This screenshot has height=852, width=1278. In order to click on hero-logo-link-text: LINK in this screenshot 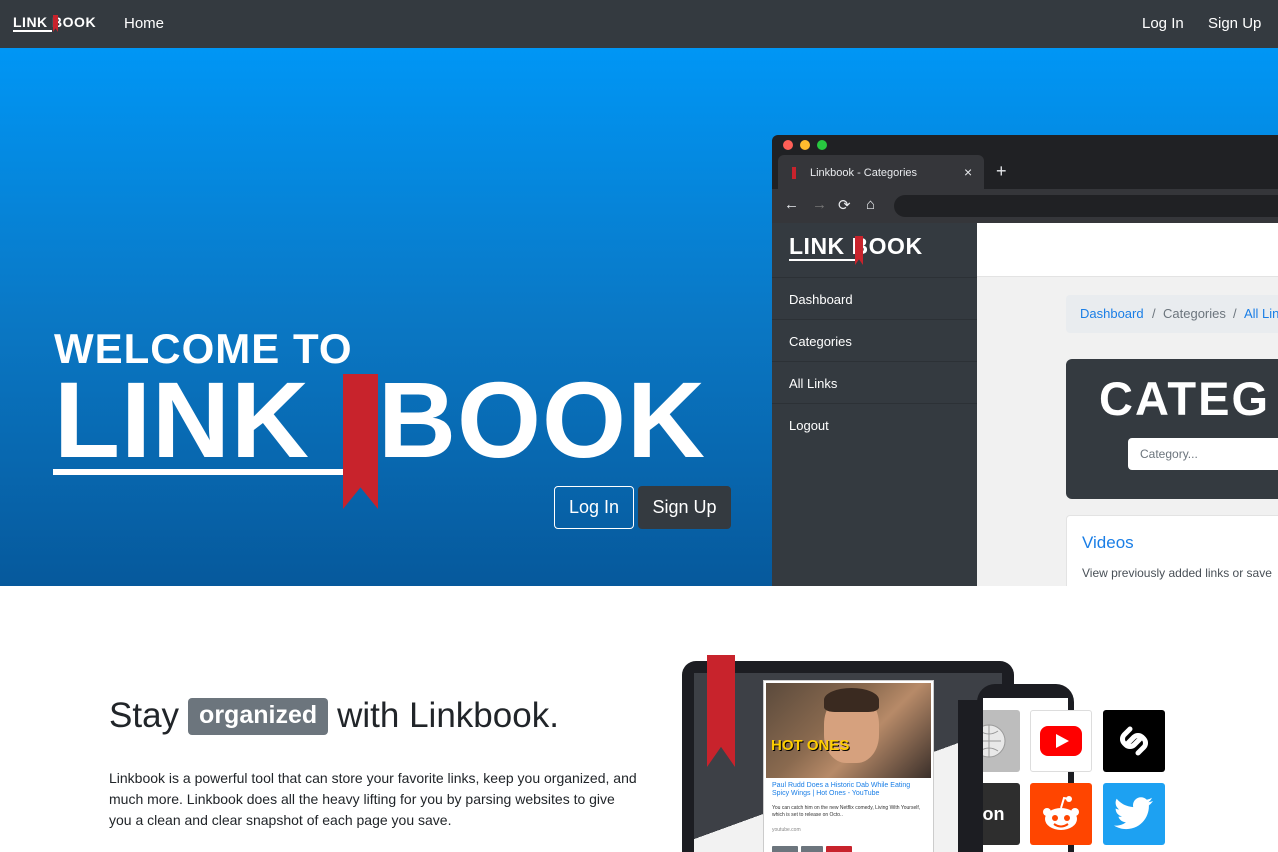, I will do `click(182, 419)`.